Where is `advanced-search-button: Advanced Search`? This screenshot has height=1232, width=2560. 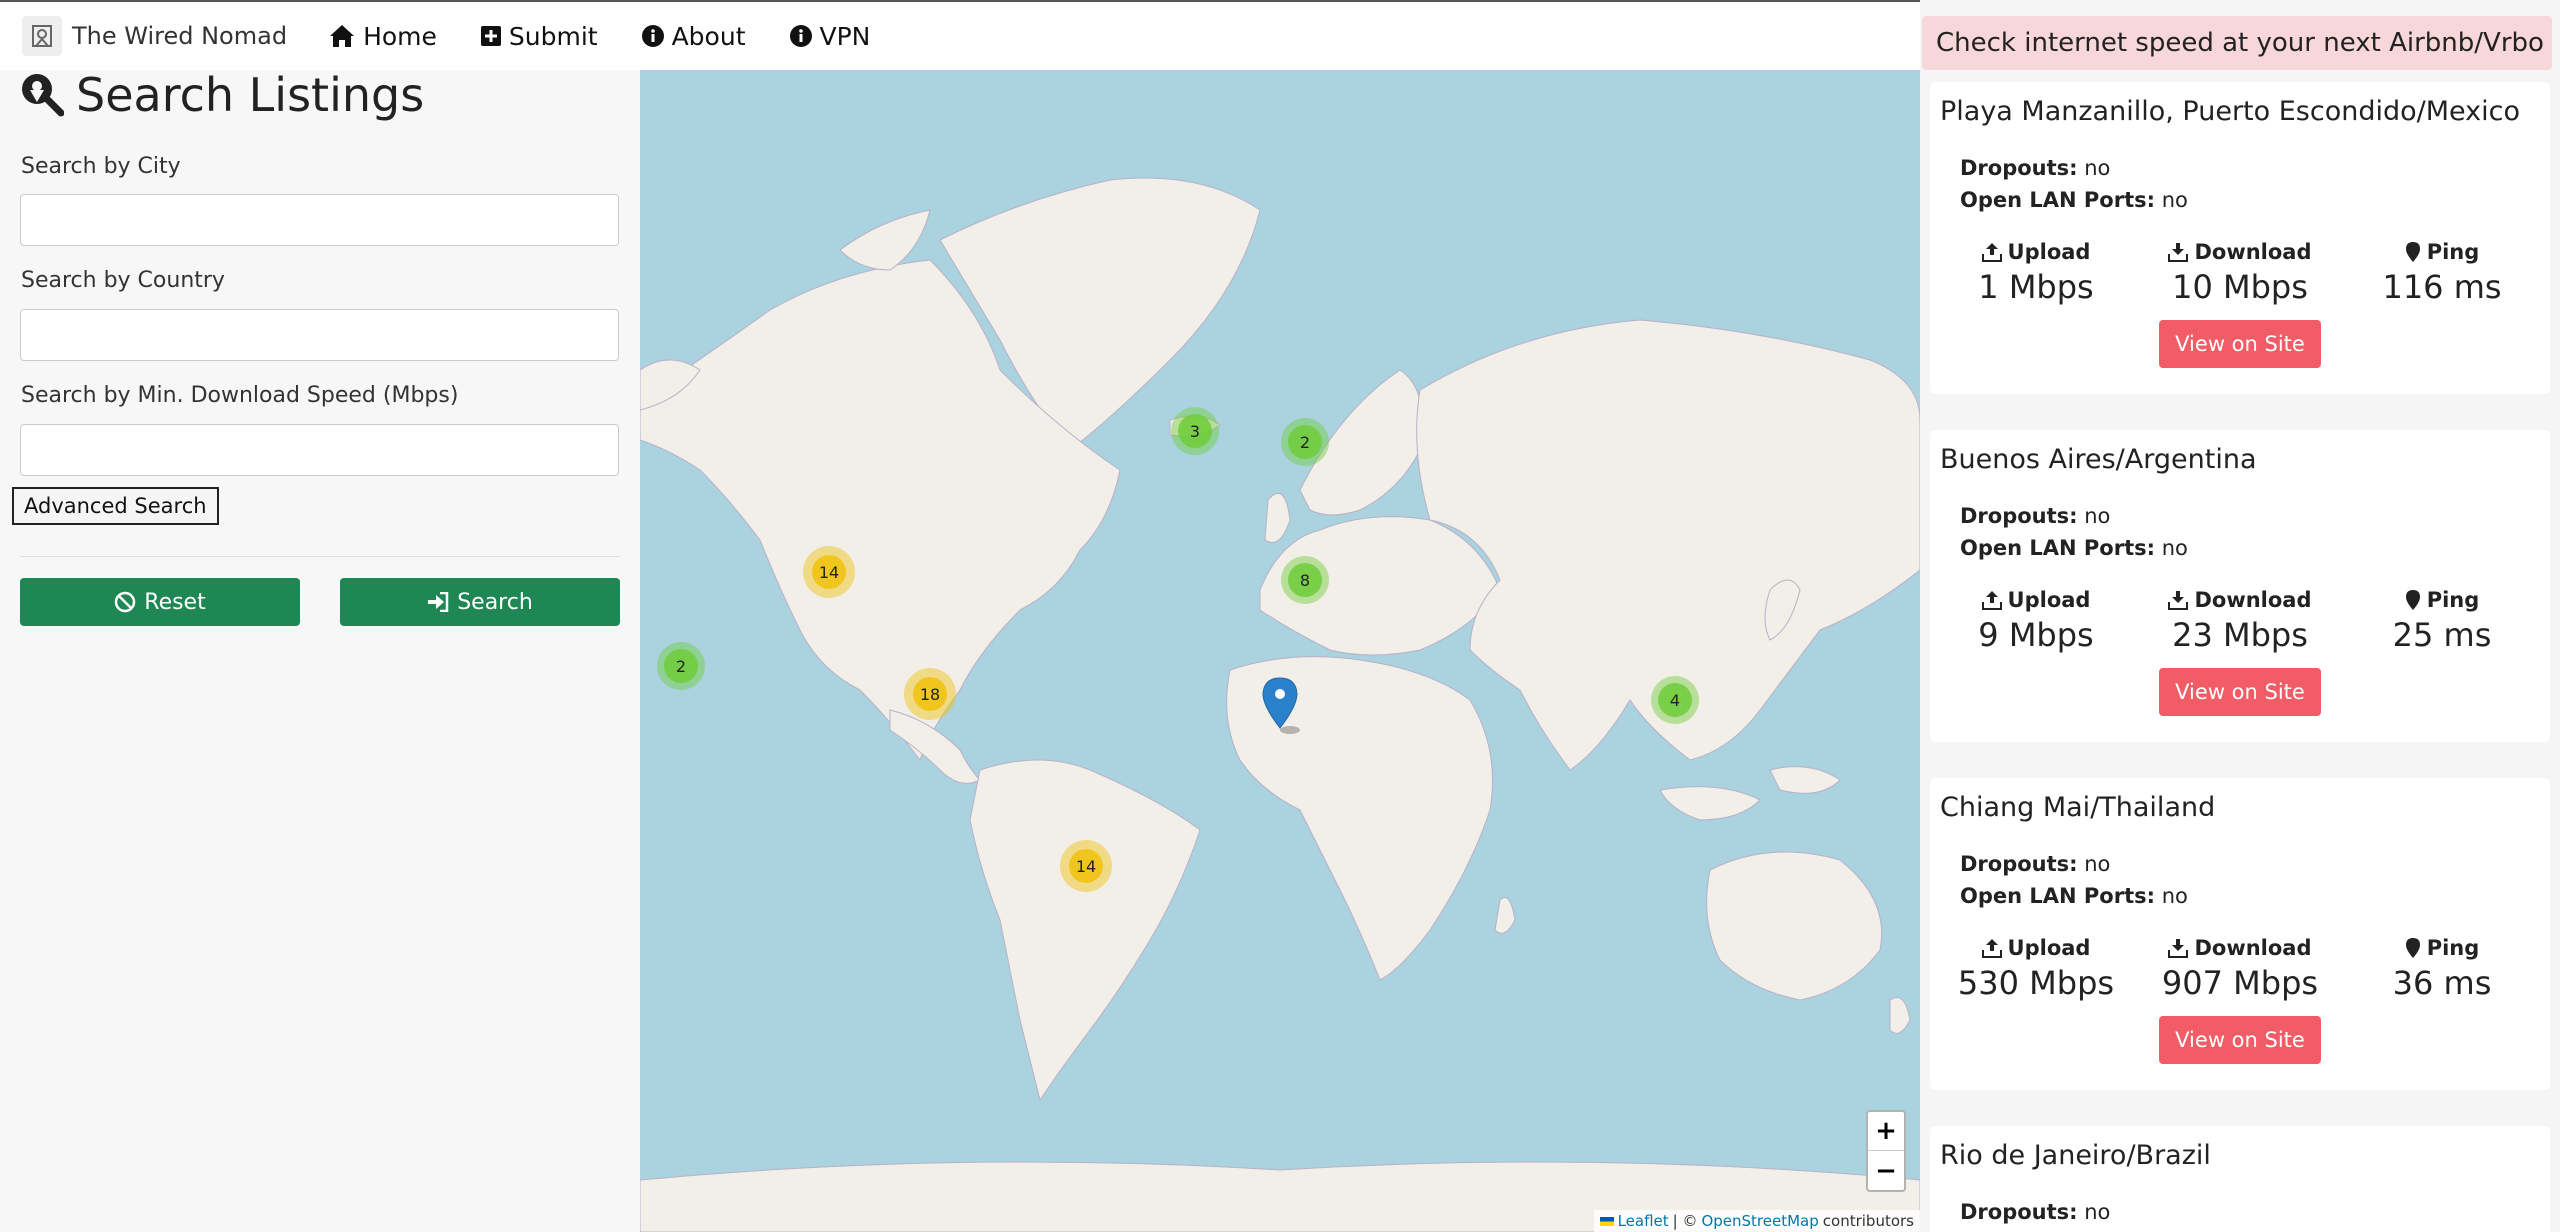
advanced-search-button: Advanced Search is located at coordinates (115, 506).